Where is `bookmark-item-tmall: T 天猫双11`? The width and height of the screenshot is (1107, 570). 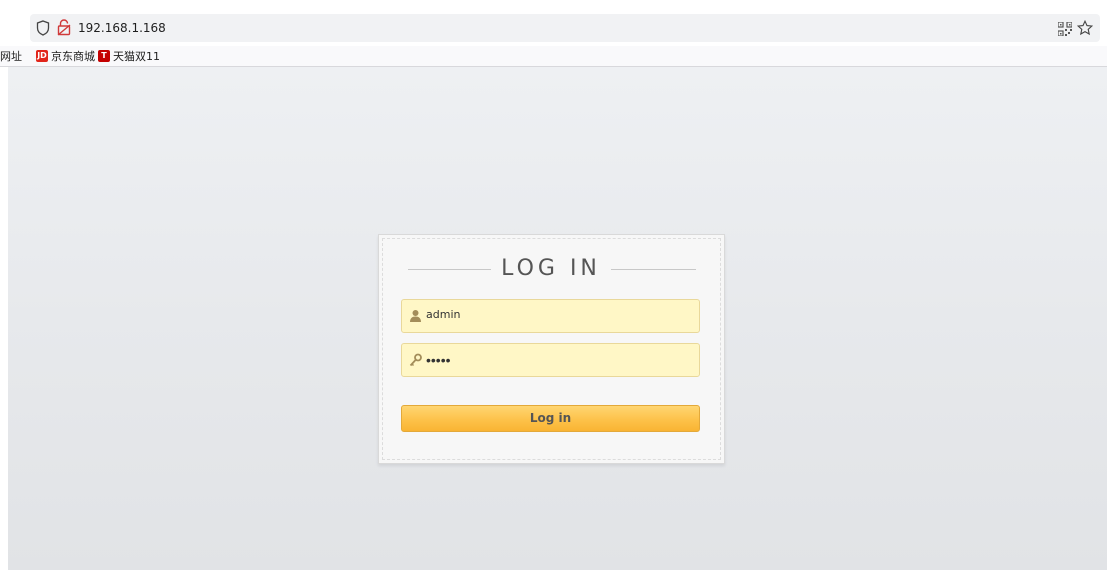
bookmark-item-tmall: T 天猫双11 is located at coordinates (129, 56).